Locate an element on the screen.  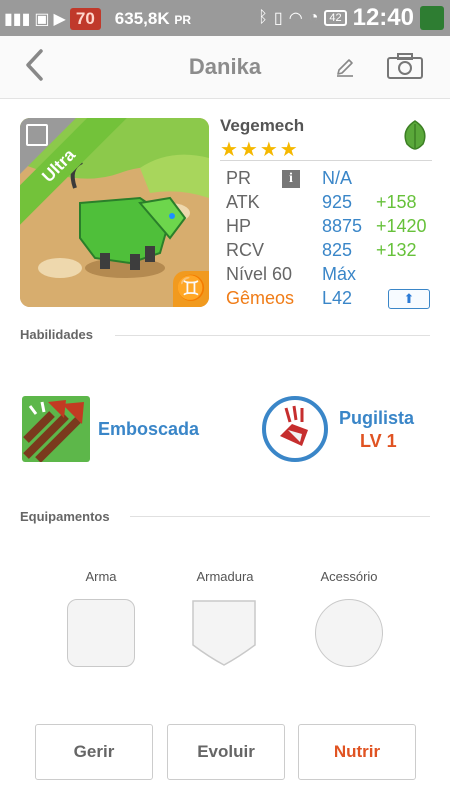
app-status-icon is located at coordinates (432, 18).